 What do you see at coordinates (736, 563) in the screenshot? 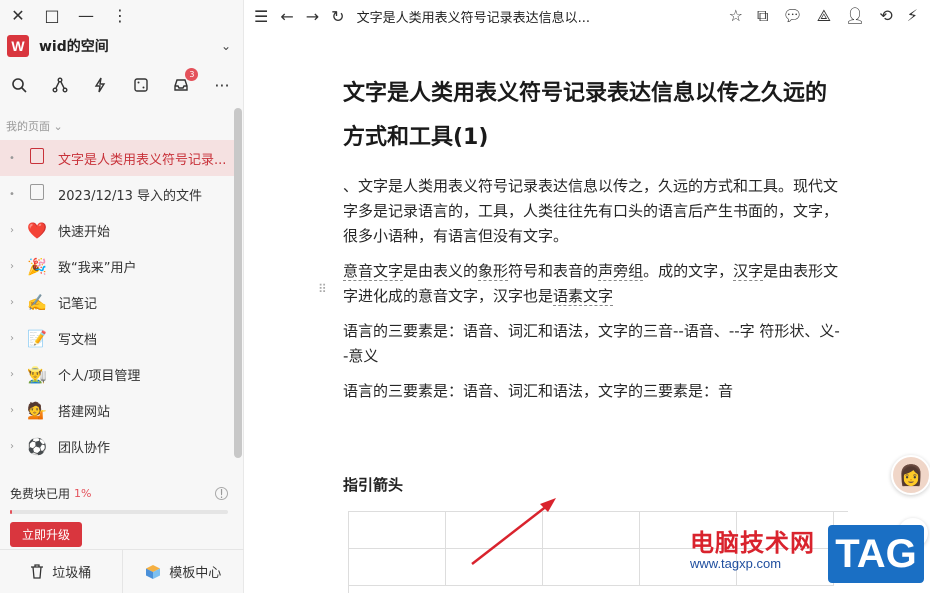
I see `watermark-url: www.tagxp.com` at bounding box center [736, 563].